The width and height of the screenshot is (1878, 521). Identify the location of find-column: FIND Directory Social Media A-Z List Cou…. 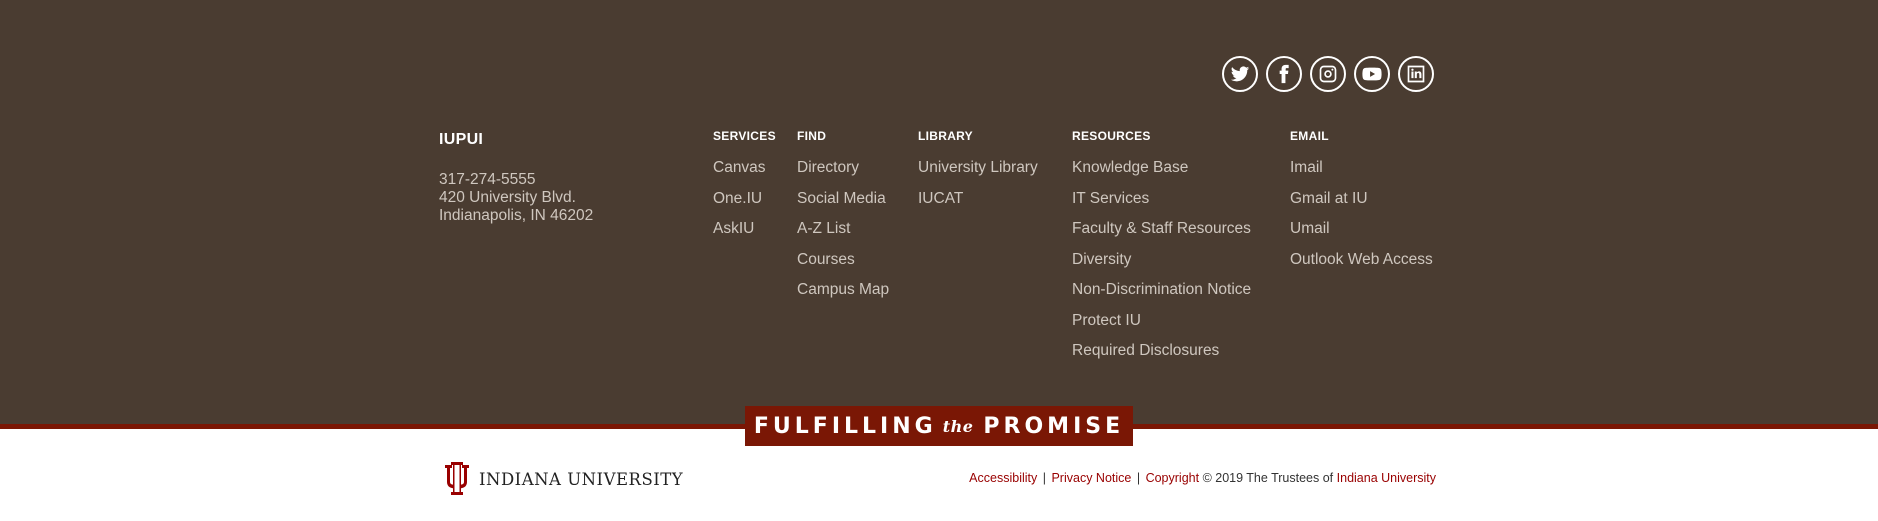
(843, 220).